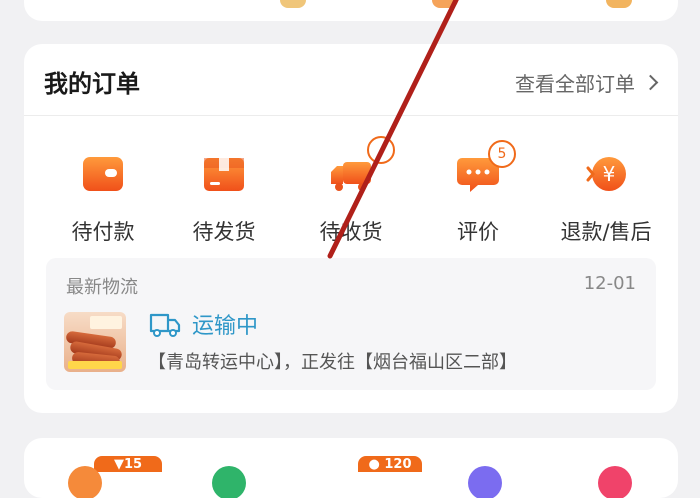  Describe the element at coordinates (351, 232) in the screenshot. I see `status-label: 待收货` at that location.